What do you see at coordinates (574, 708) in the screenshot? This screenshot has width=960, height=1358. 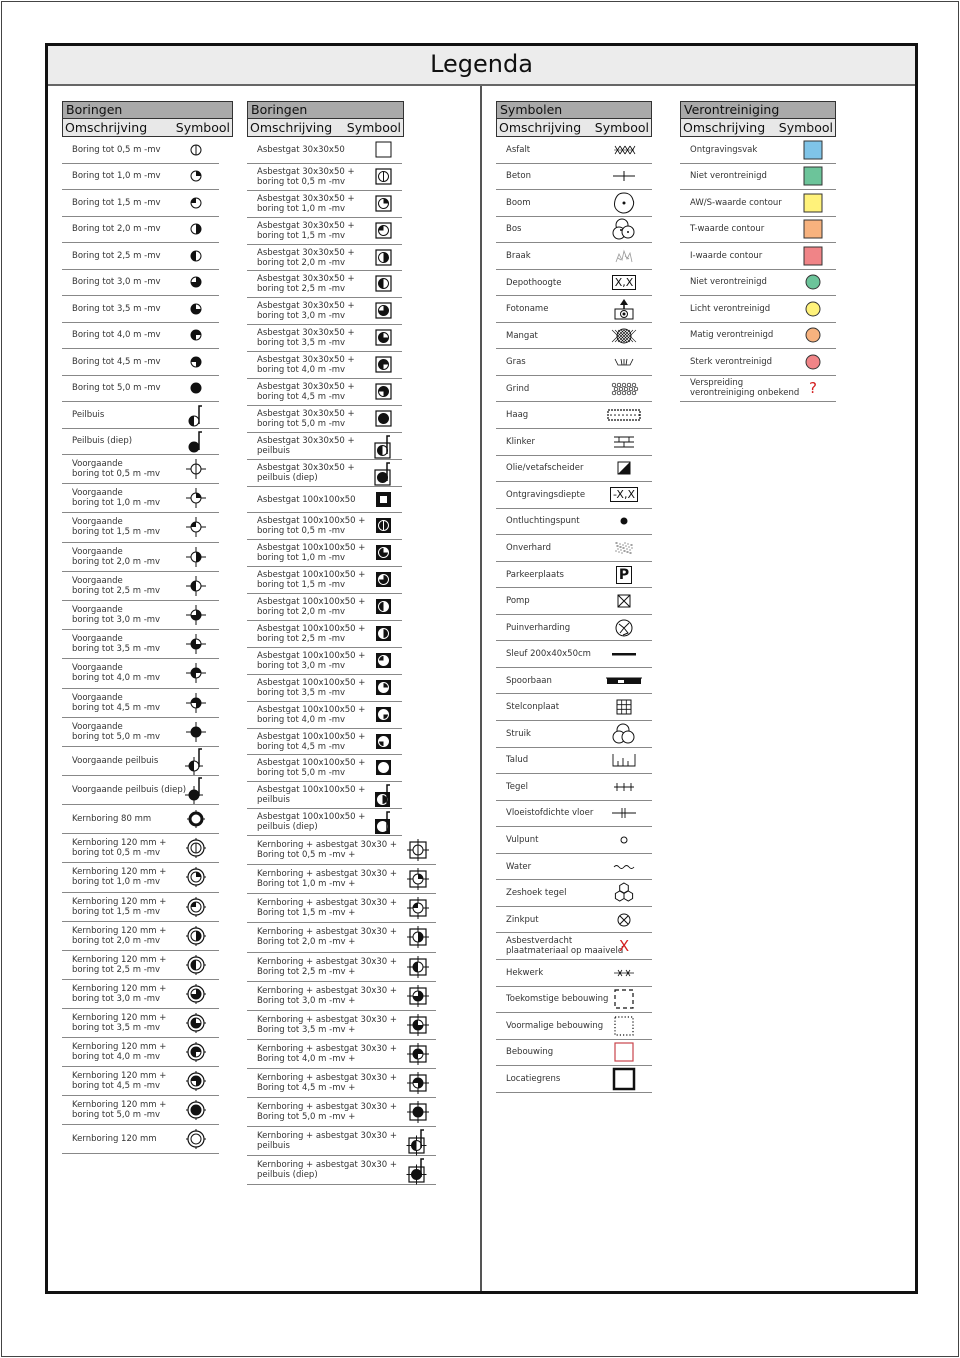 I see `legend-row: Stelconplaat` at bounding box center [574, 708].